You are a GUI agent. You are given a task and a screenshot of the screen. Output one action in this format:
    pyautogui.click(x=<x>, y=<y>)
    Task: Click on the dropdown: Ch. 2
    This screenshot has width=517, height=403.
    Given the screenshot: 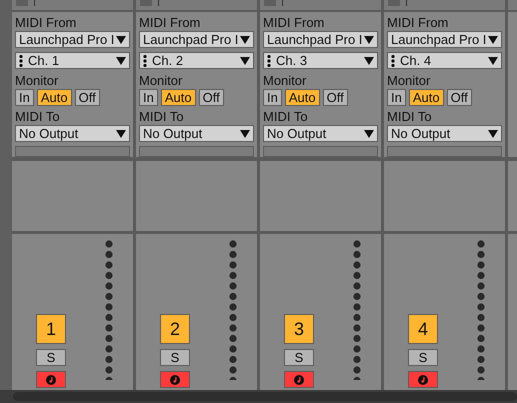 What is the action you would take?
    pyautogui.click(x=196, y=60)
    